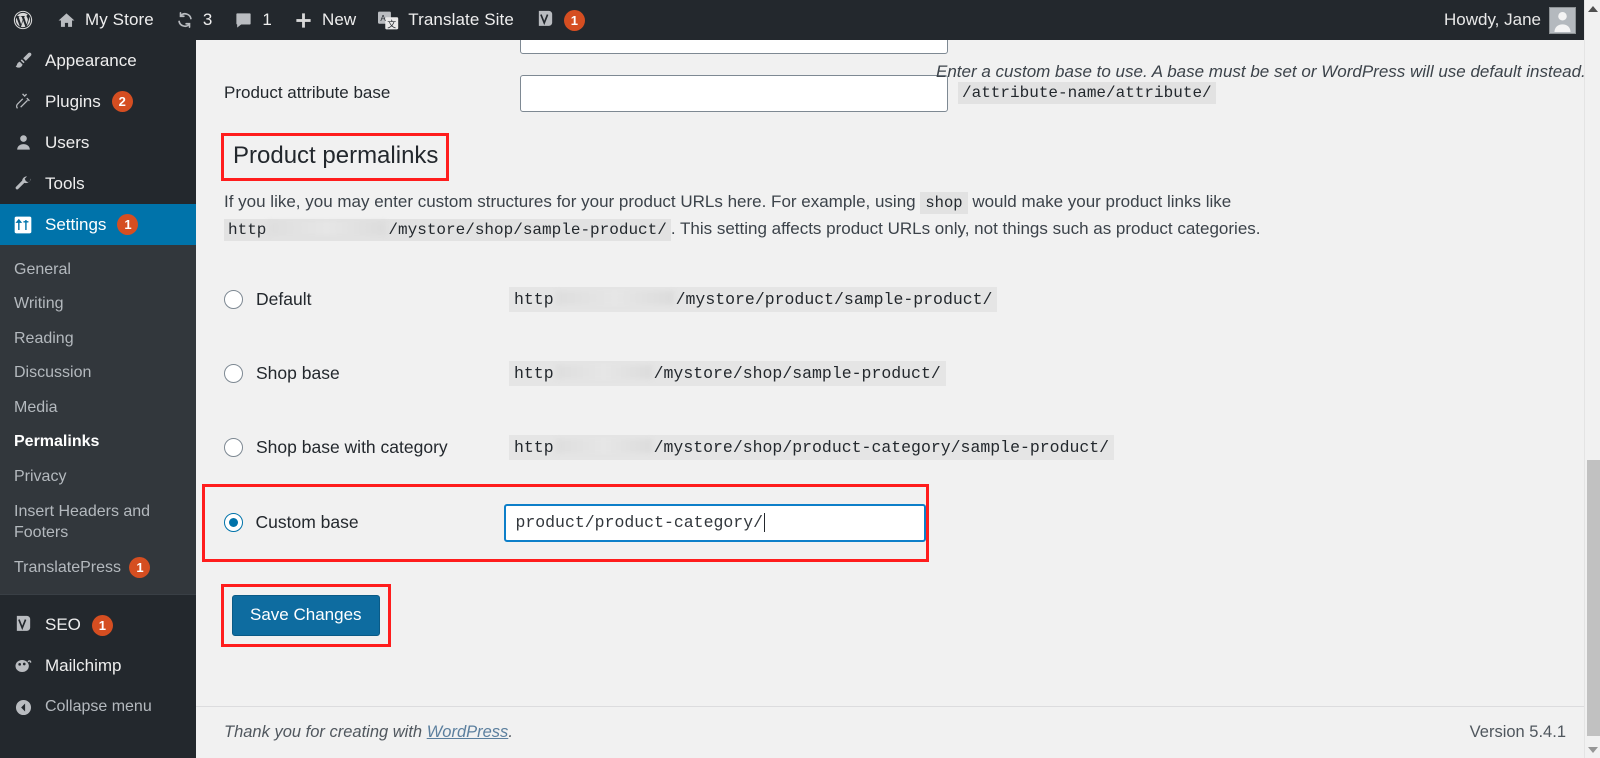 This screenshot has height=758, width=1600. Describe the element at coordinates (23, 183) in the screenshot. I see `wrench-icon` at that location.